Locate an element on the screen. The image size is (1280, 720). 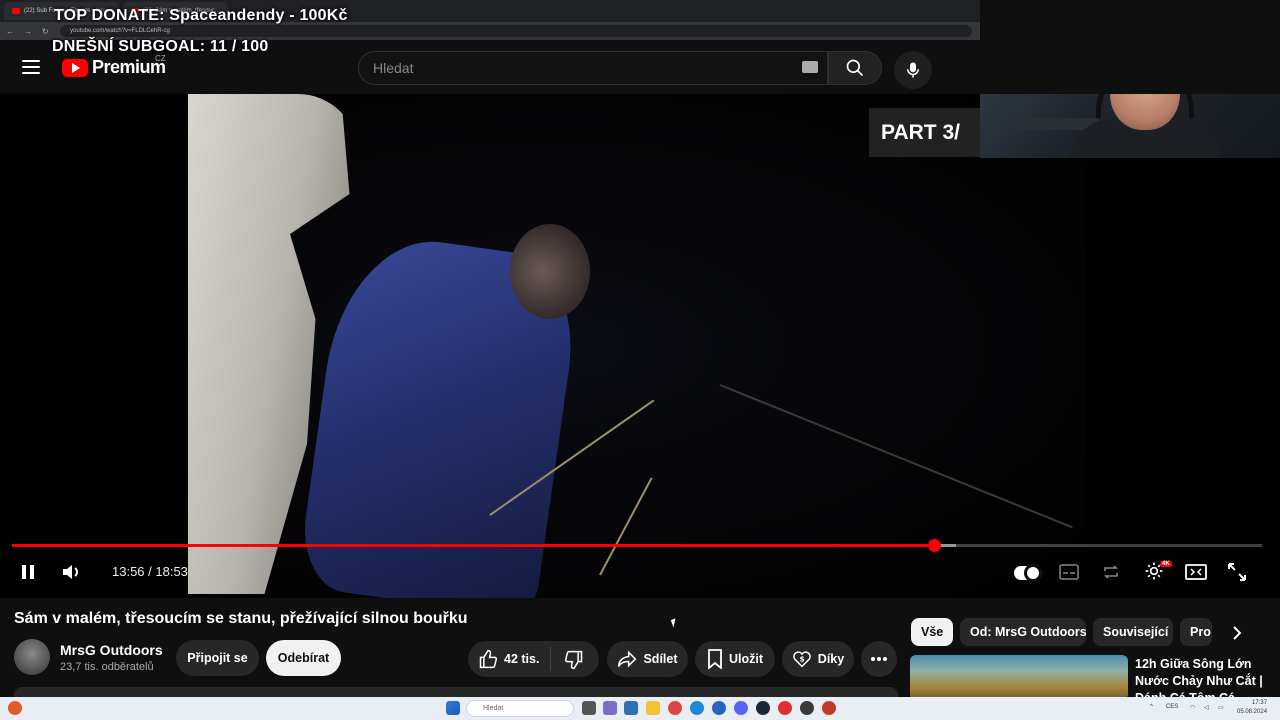
chrome-icon is located at coordinates (675, 708).